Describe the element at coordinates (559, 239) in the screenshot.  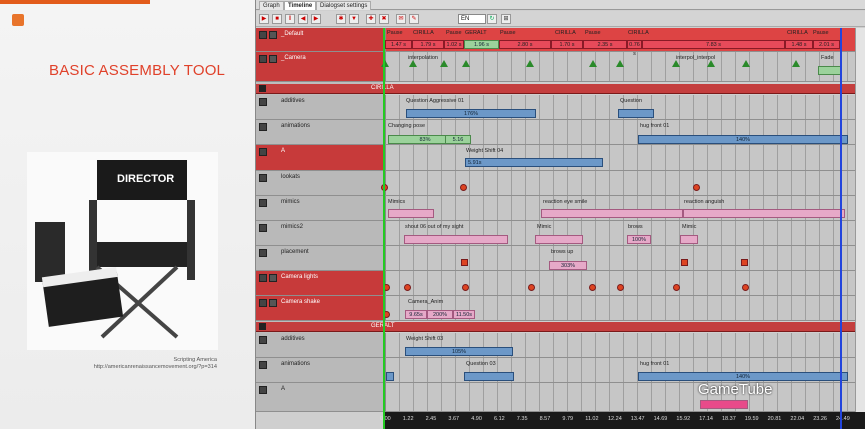
I see `clip-mimic` at that location.